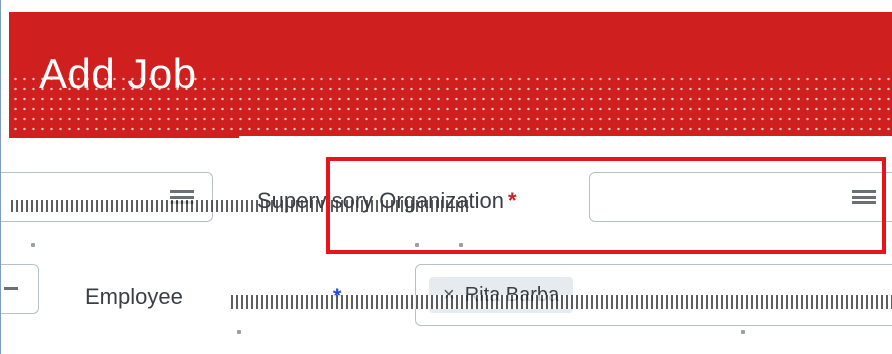 This screenshot has height=354, width=892. I want to click on employee-label-text: Employee, so click(134, 296).